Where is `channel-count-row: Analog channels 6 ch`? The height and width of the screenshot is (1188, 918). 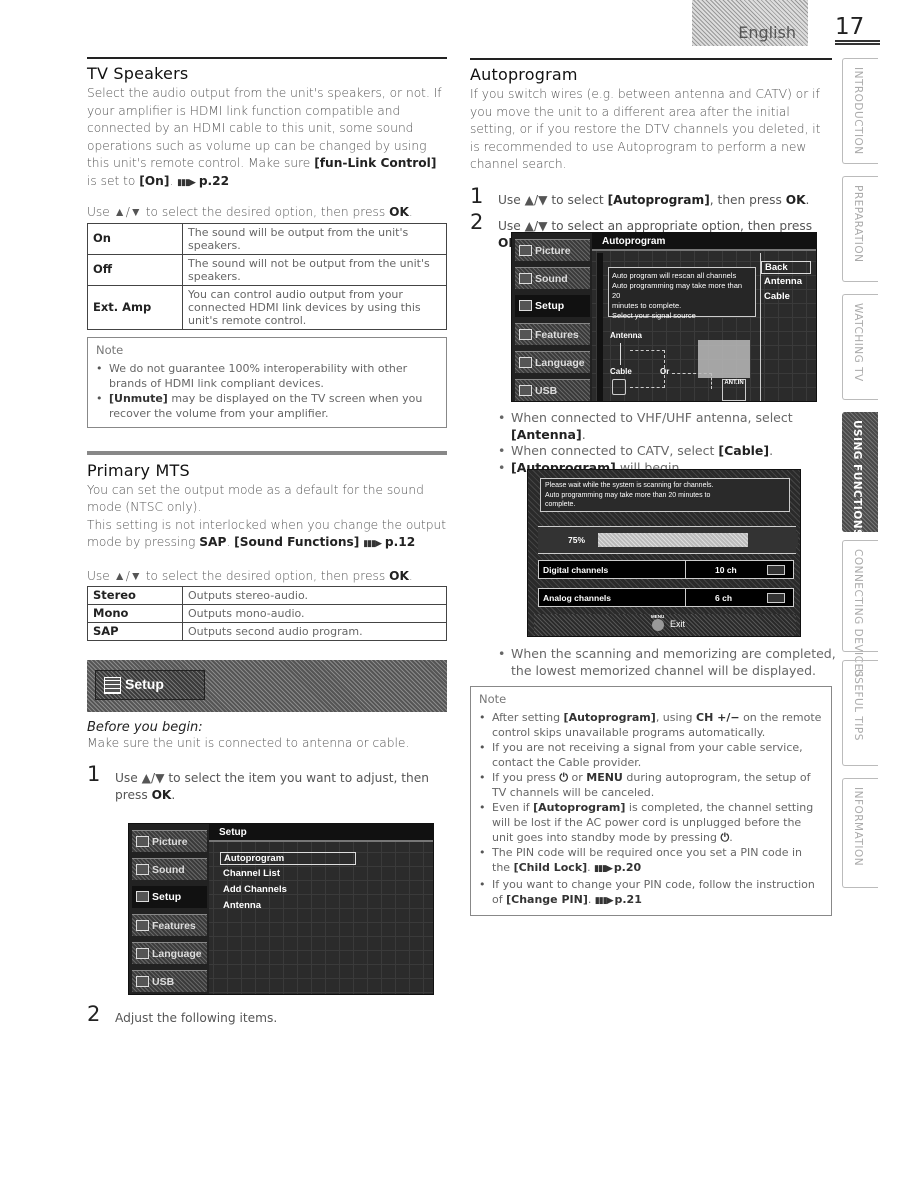 channel-count-row: Analog channels 6 ch is located at coordinates (666, 597).